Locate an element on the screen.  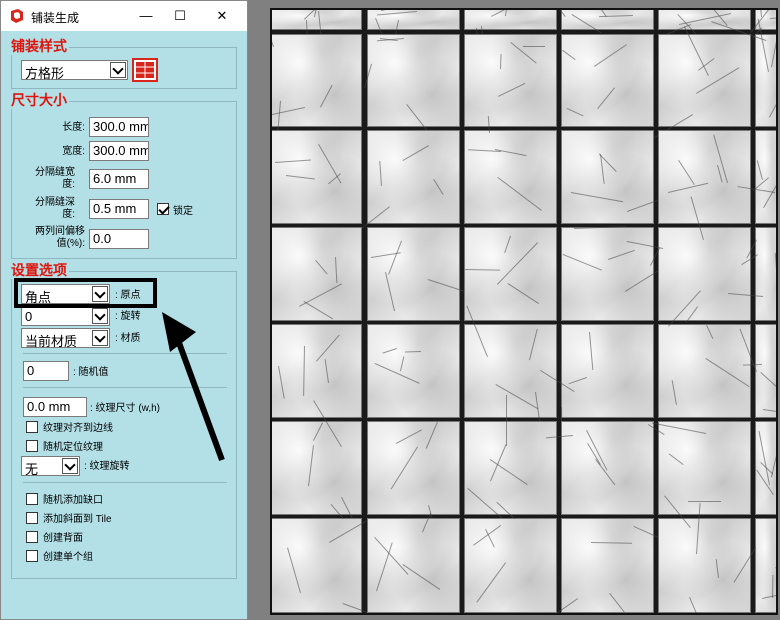
texture-rotation-select: 无 is located at coordinates (50, 466).